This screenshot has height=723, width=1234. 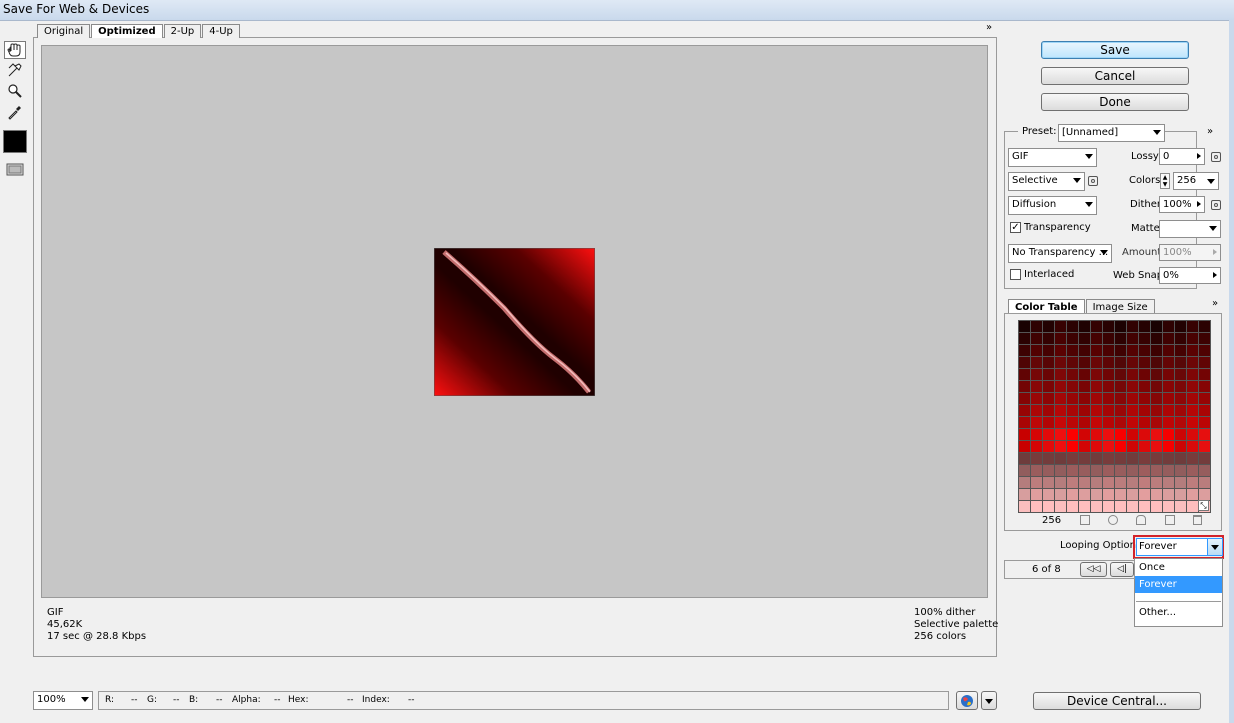 What do you see at coordinates (15, 70) in the screenshot?
I see `slice-select-tool-icon` at bounding box center [15, 70].